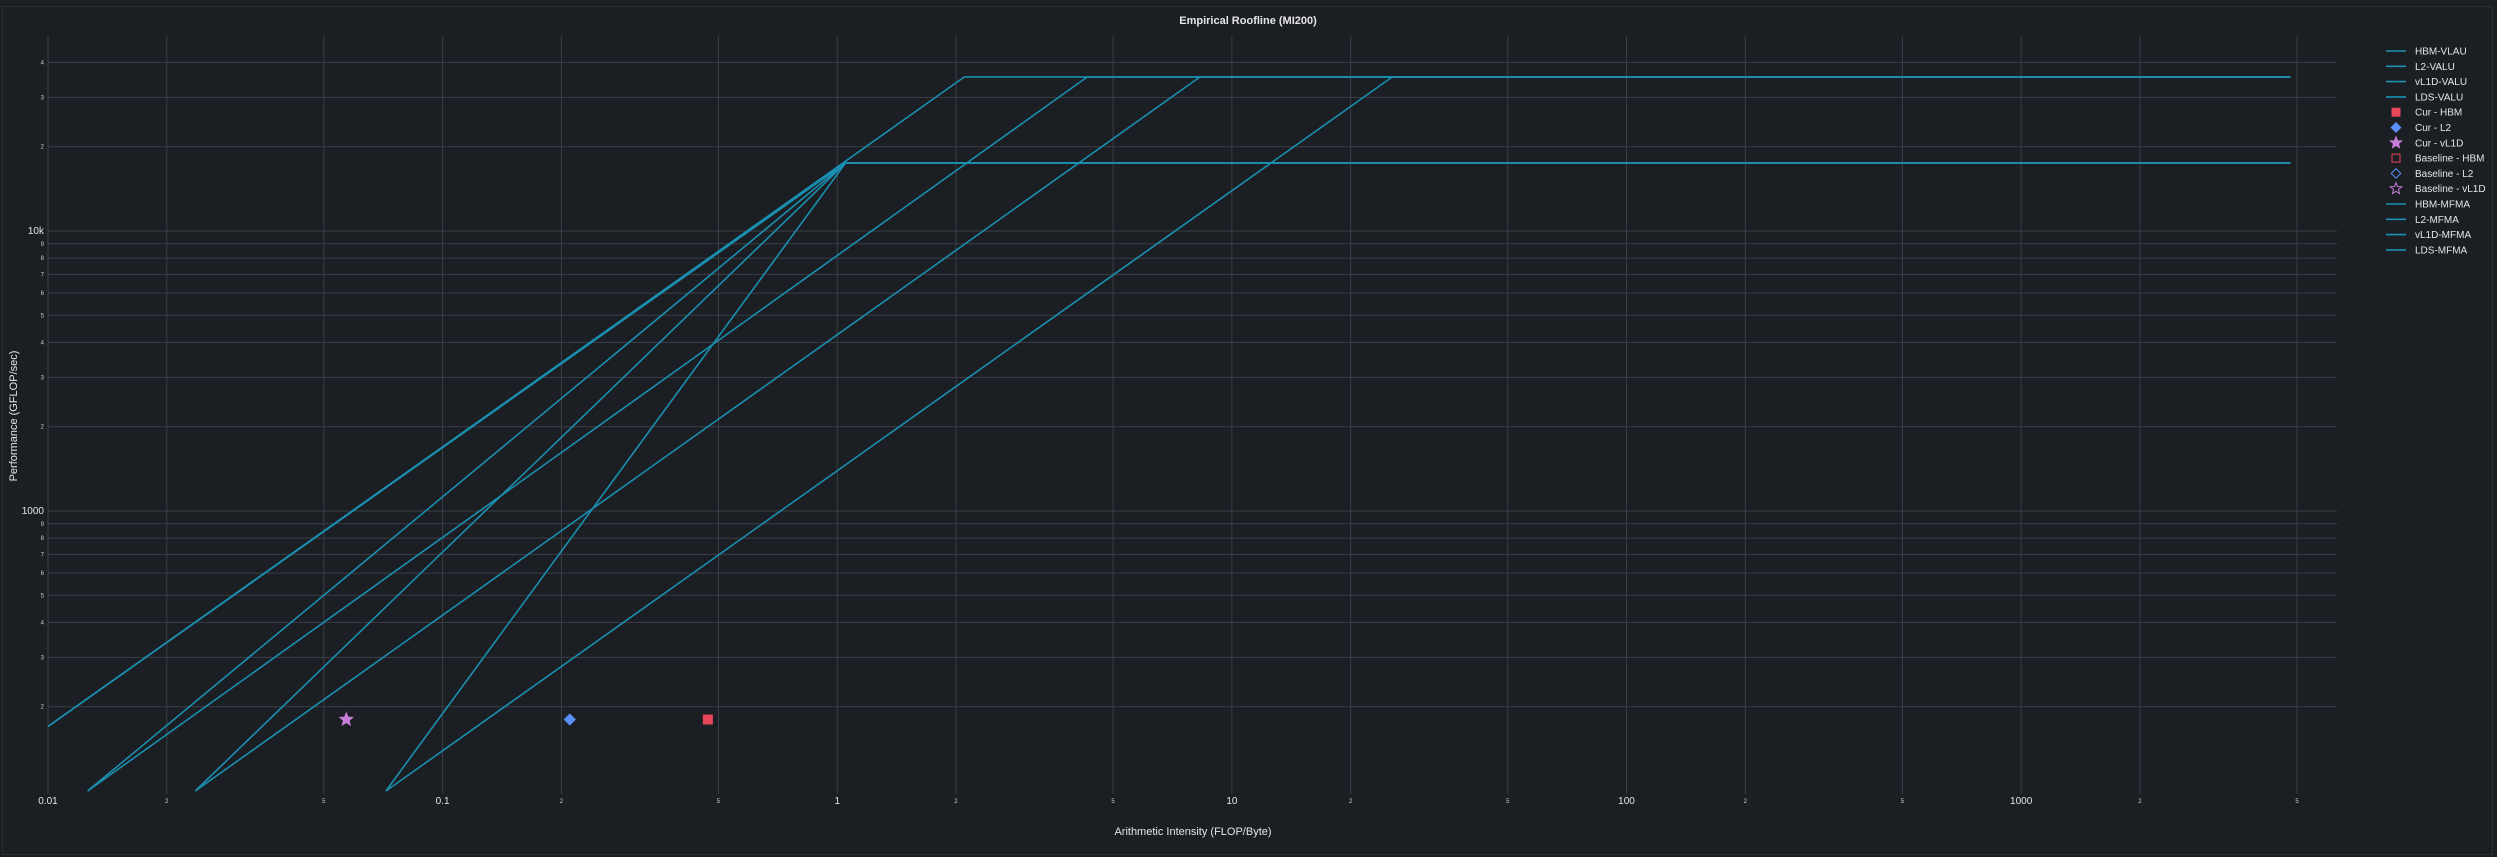 The height and width of the screenshot is (857, 2497). I want to click on x-tick-label: 100, so click(1626, 801).